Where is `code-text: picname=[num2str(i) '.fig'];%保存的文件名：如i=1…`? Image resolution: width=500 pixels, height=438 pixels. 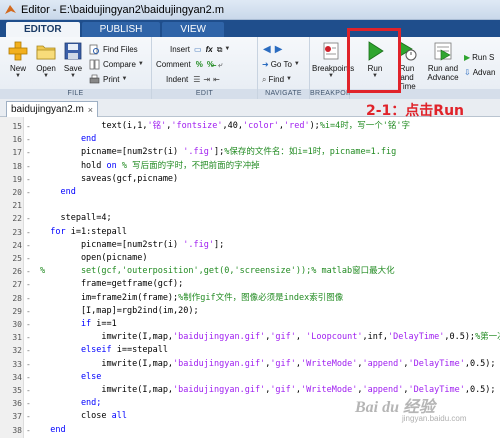 code-text: picname=[num2str(i) '.fig'];%保存的文件名：如i=1… is located at coordinates (218, 152).